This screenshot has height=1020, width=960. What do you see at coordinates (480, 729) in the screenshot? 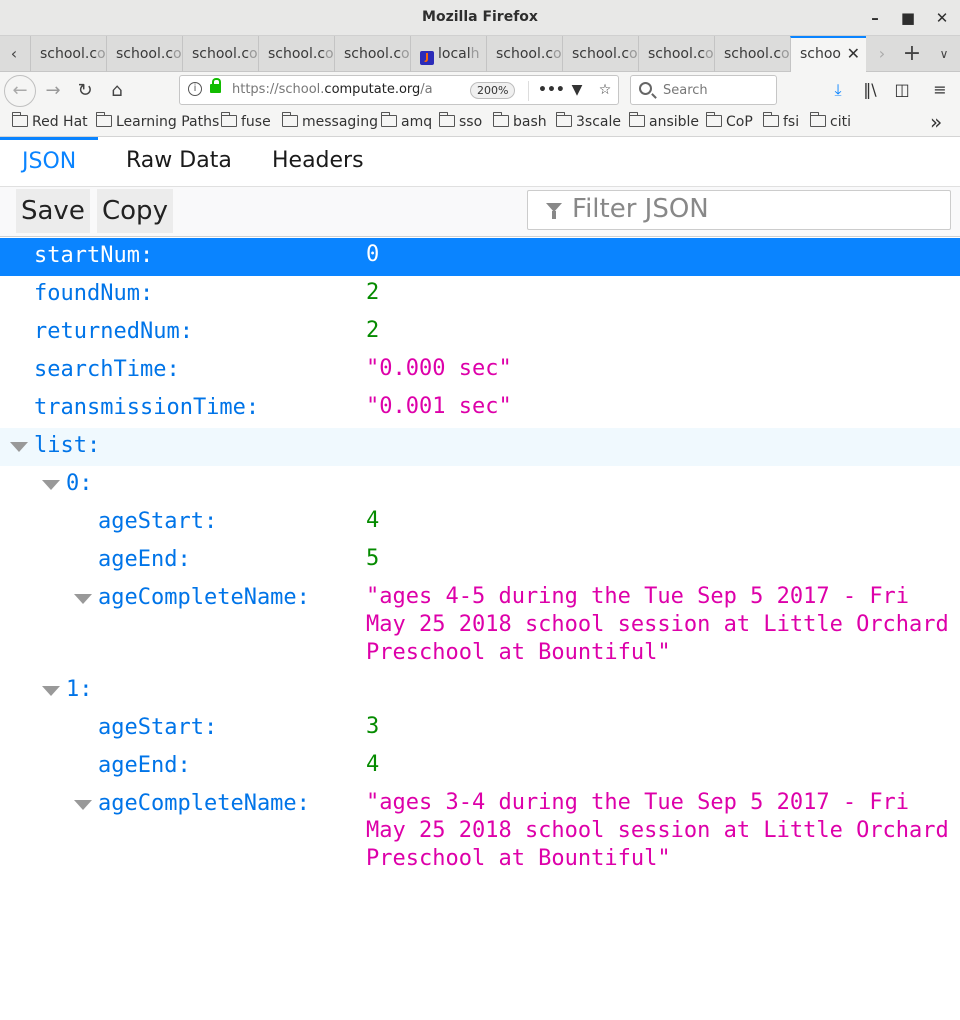
I see `json-row-agestart: ageStart: 3` at bounding box center [480, 729].